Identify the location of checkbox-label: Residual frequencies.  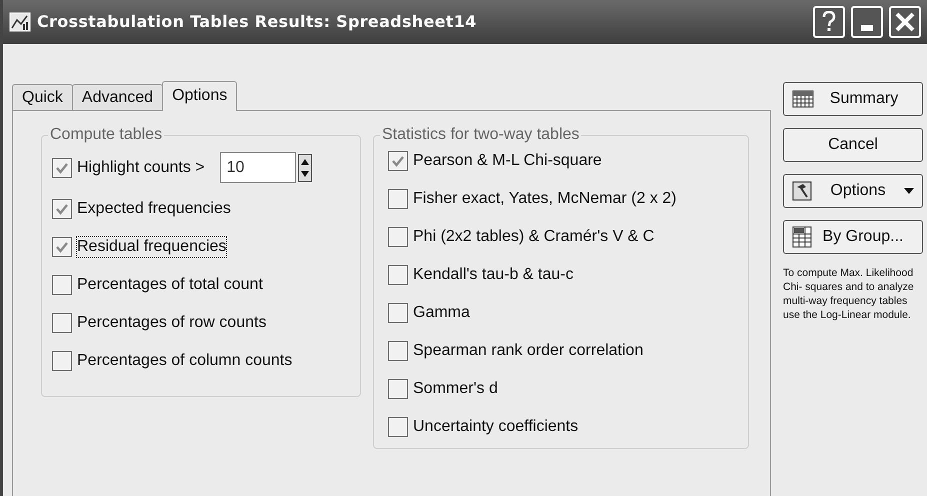
(152, 247).